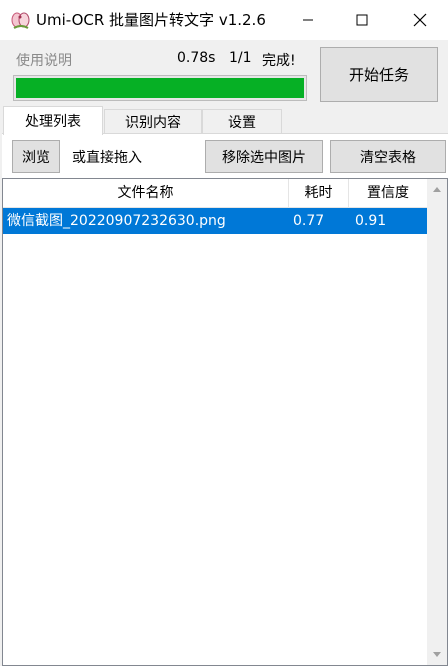 Image resolution: width=448 pixels, height=666 pixels. Describe the element at coordinates (437, 655) in the screenshot. I see `scroll-down-arrow-icon` at that location.